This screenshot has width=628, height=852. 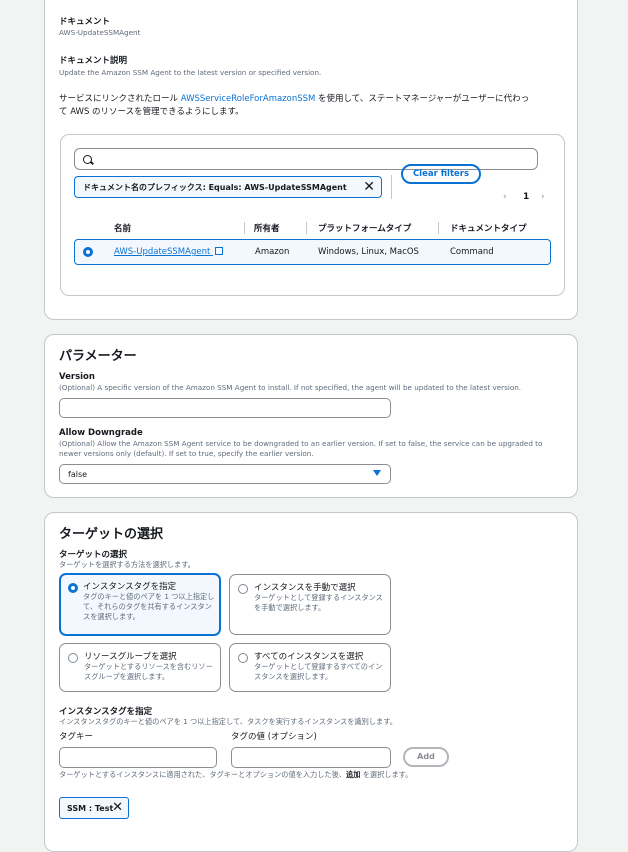 I want to click on target-option-tags-radio, so click(x=73, y=588).